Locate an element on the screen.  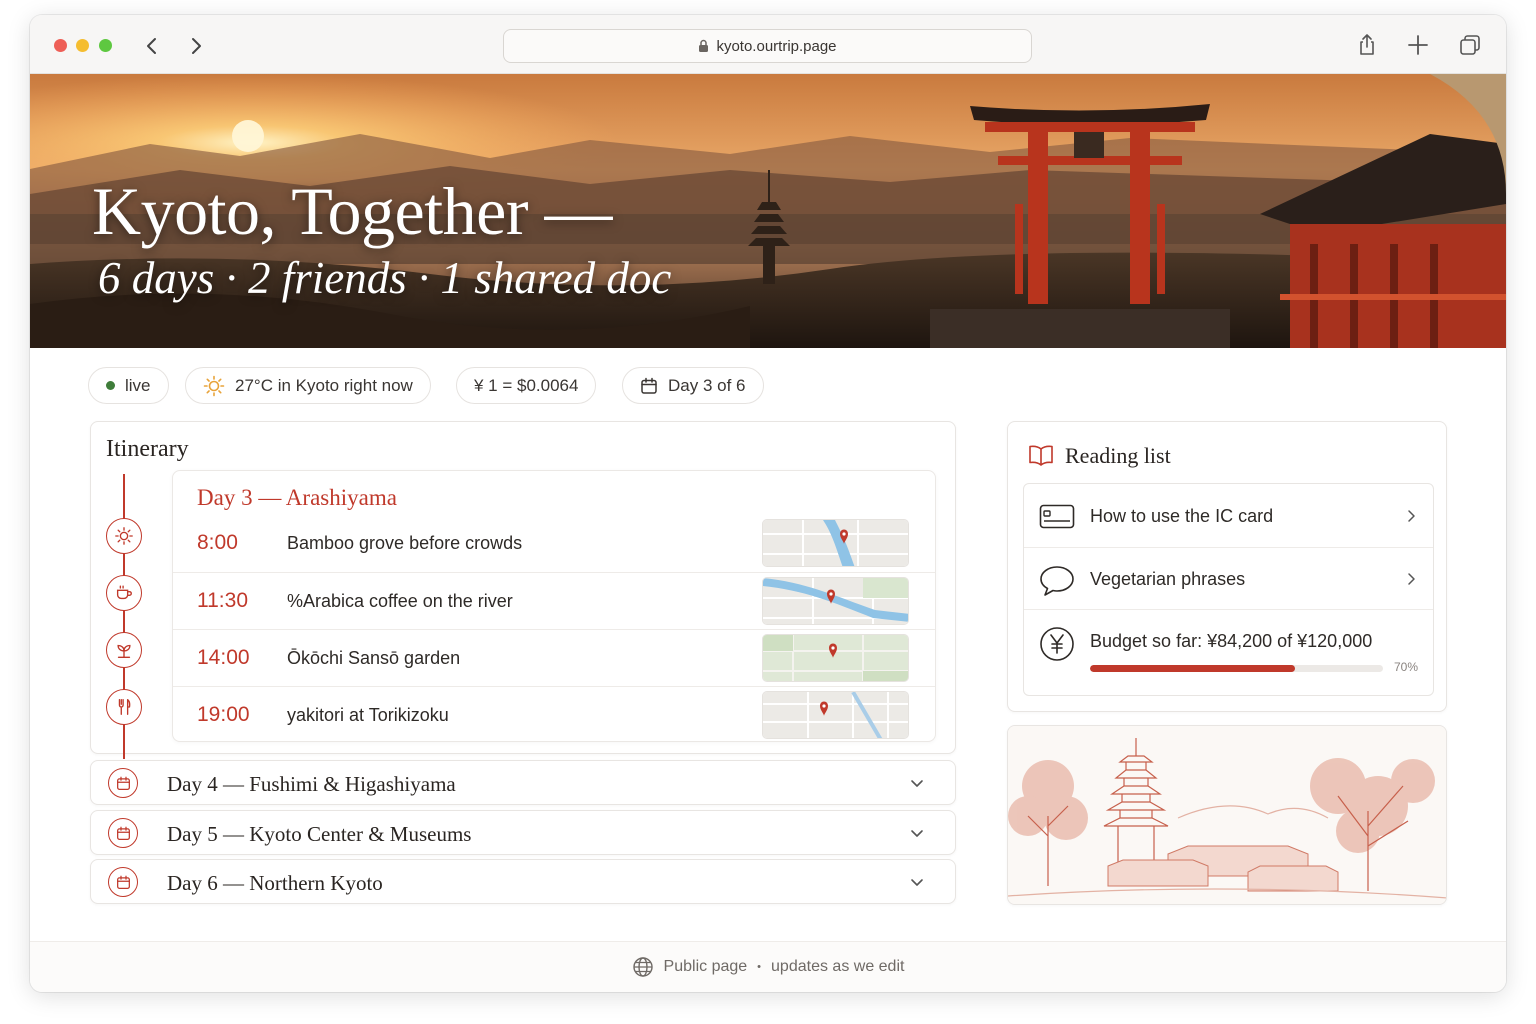
day-3-heading: Day 3 — Arashiyama is located at coordinates (297, 497).